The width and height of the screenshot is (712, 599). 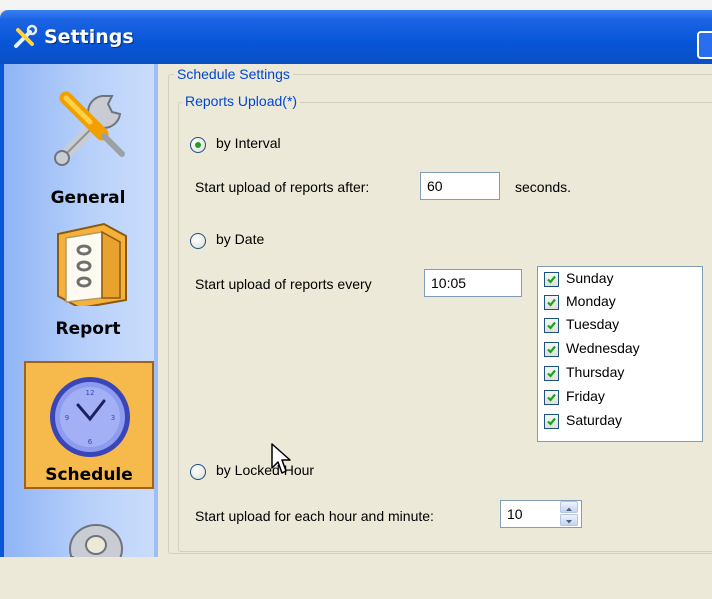 I want to click on friday-checkbox, so click(x=551, y=397).